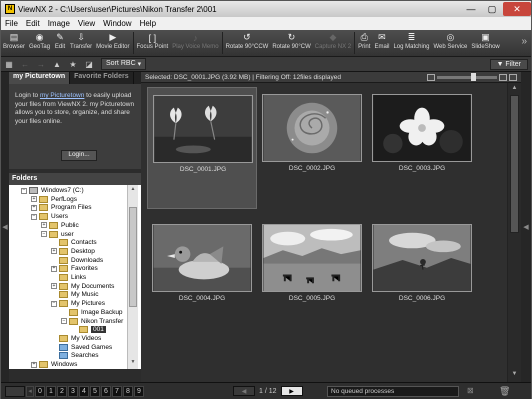 The height and width of the screenshot is (399, 532). I want to click on toolbar-button-rotate-ccw: ↺ Rotate 90°CCW, so click(247, 40).